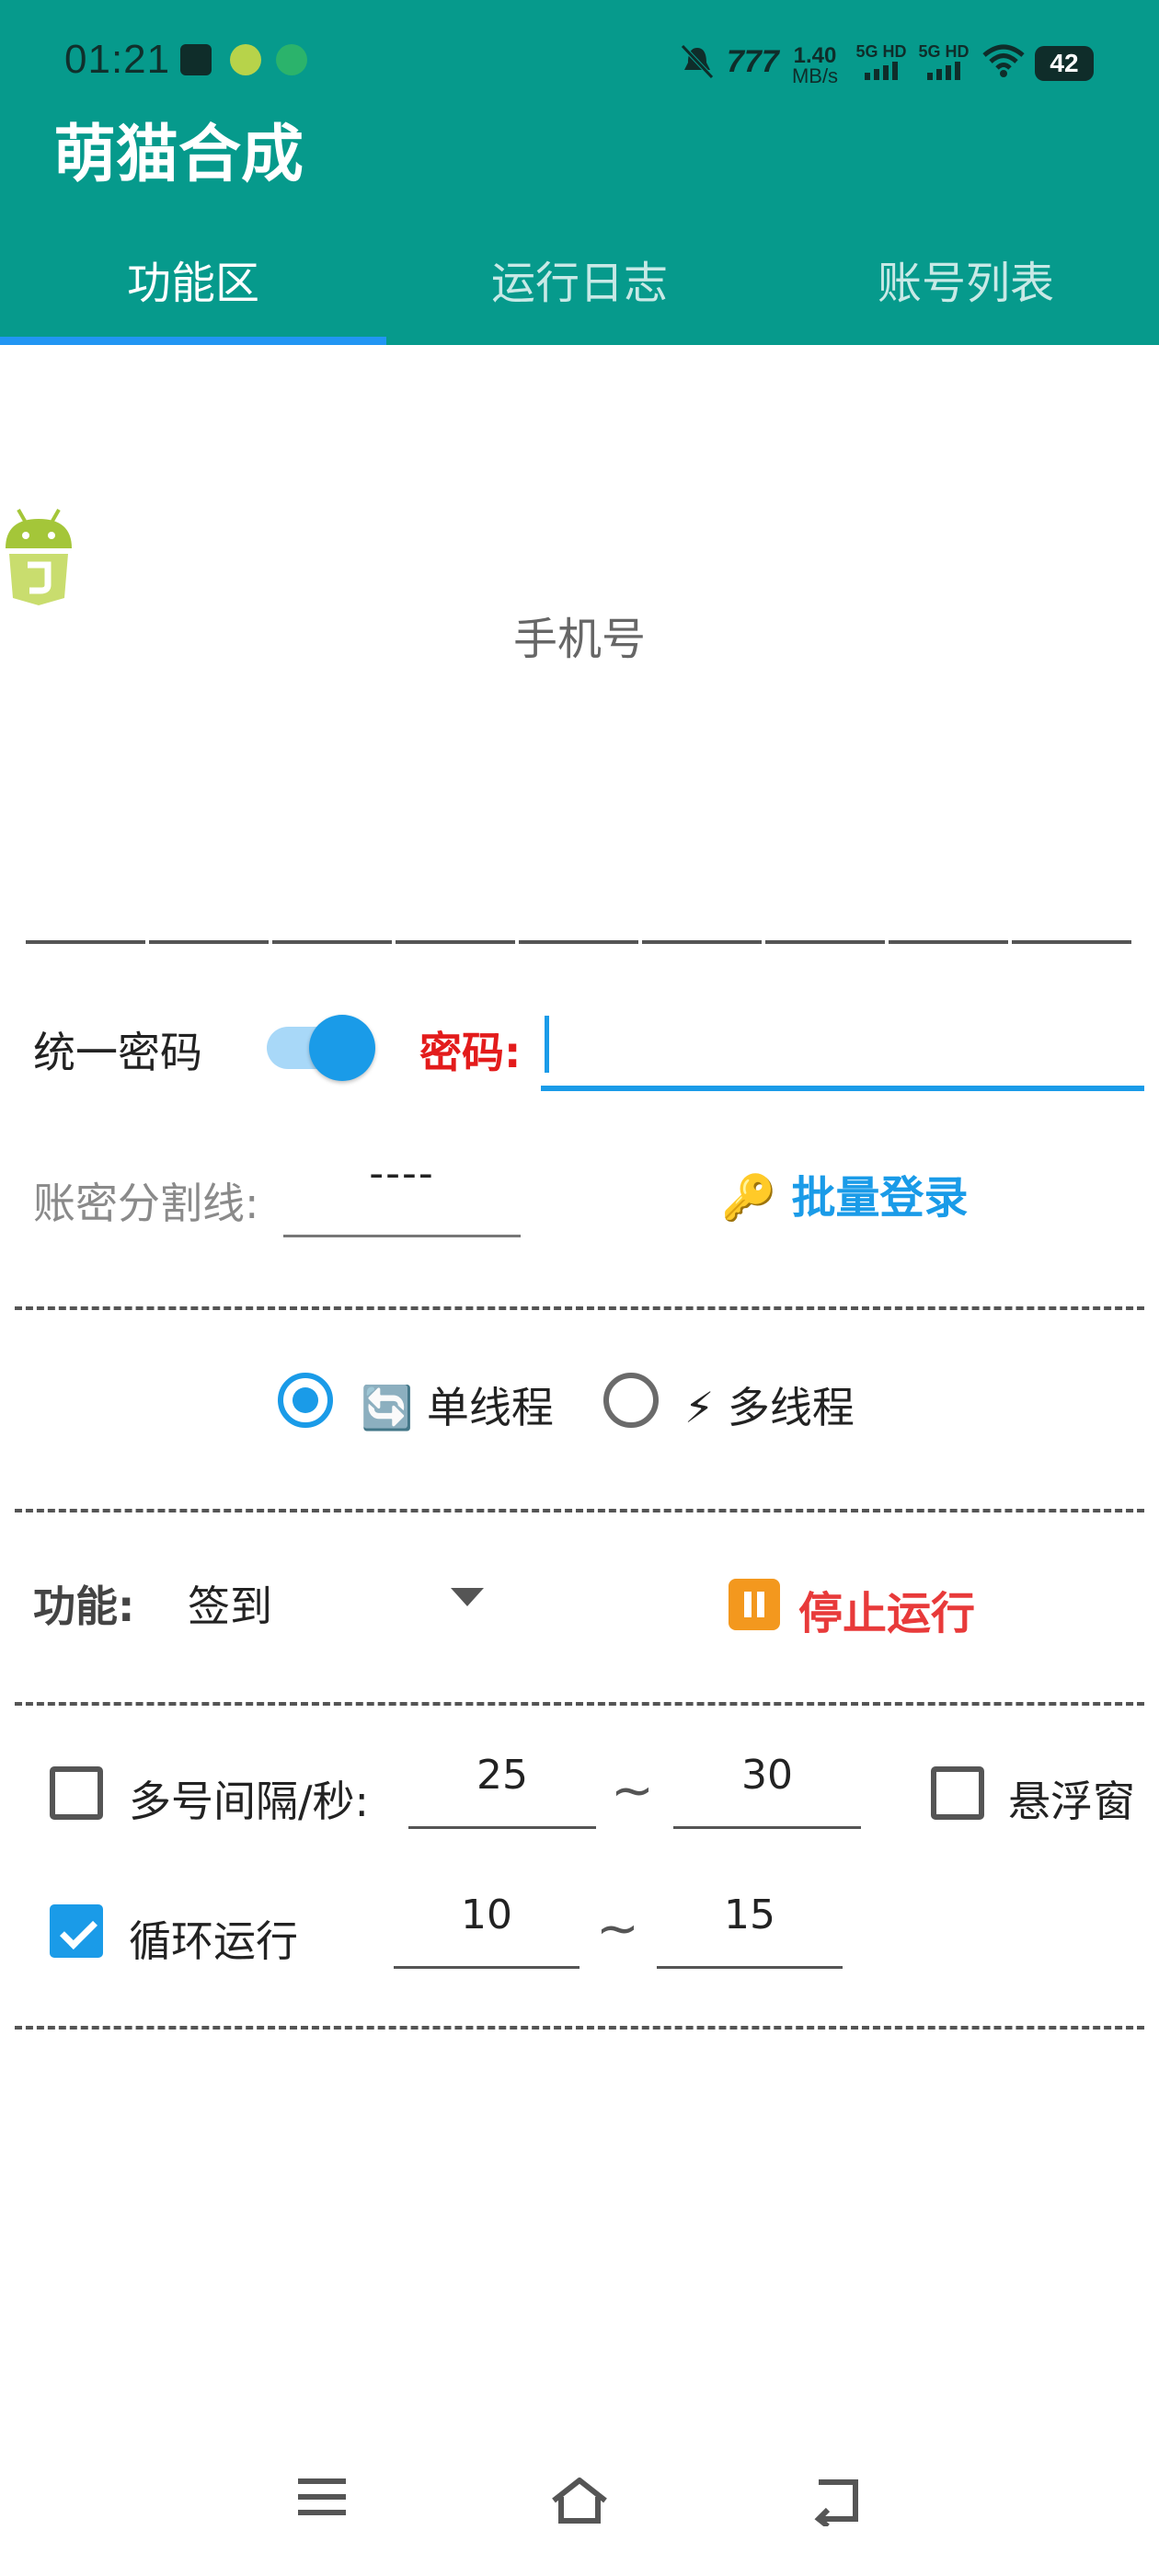 This screenshot has width=1159, height=2576. What do you see at coordinates (336, 1594) in the screenshot?
I see `function-dropdown: 签到` at bounding box center [336, 1594].